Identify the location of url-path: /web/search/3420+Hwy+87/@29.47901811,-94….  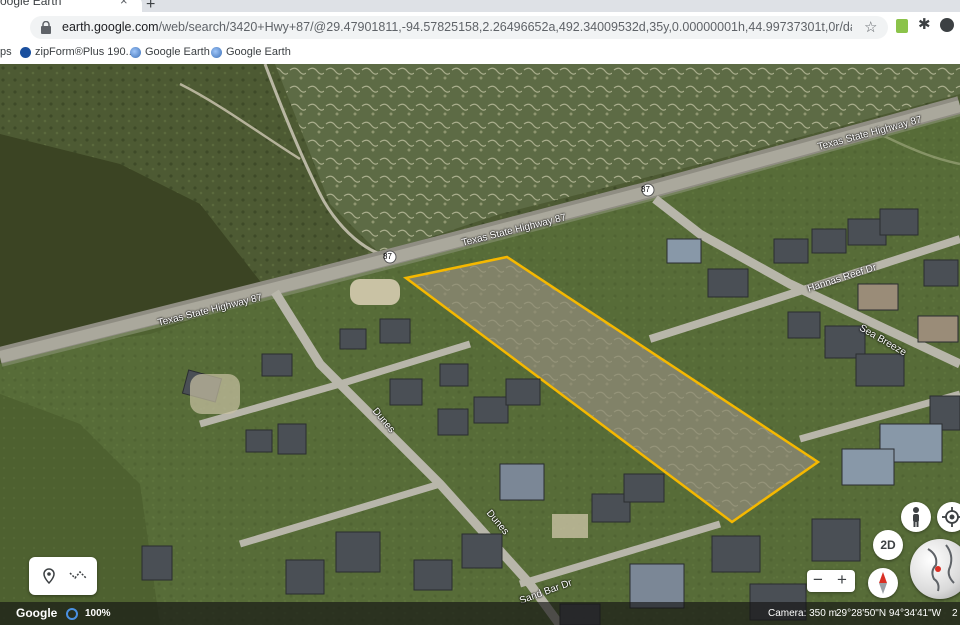
(505, 27).